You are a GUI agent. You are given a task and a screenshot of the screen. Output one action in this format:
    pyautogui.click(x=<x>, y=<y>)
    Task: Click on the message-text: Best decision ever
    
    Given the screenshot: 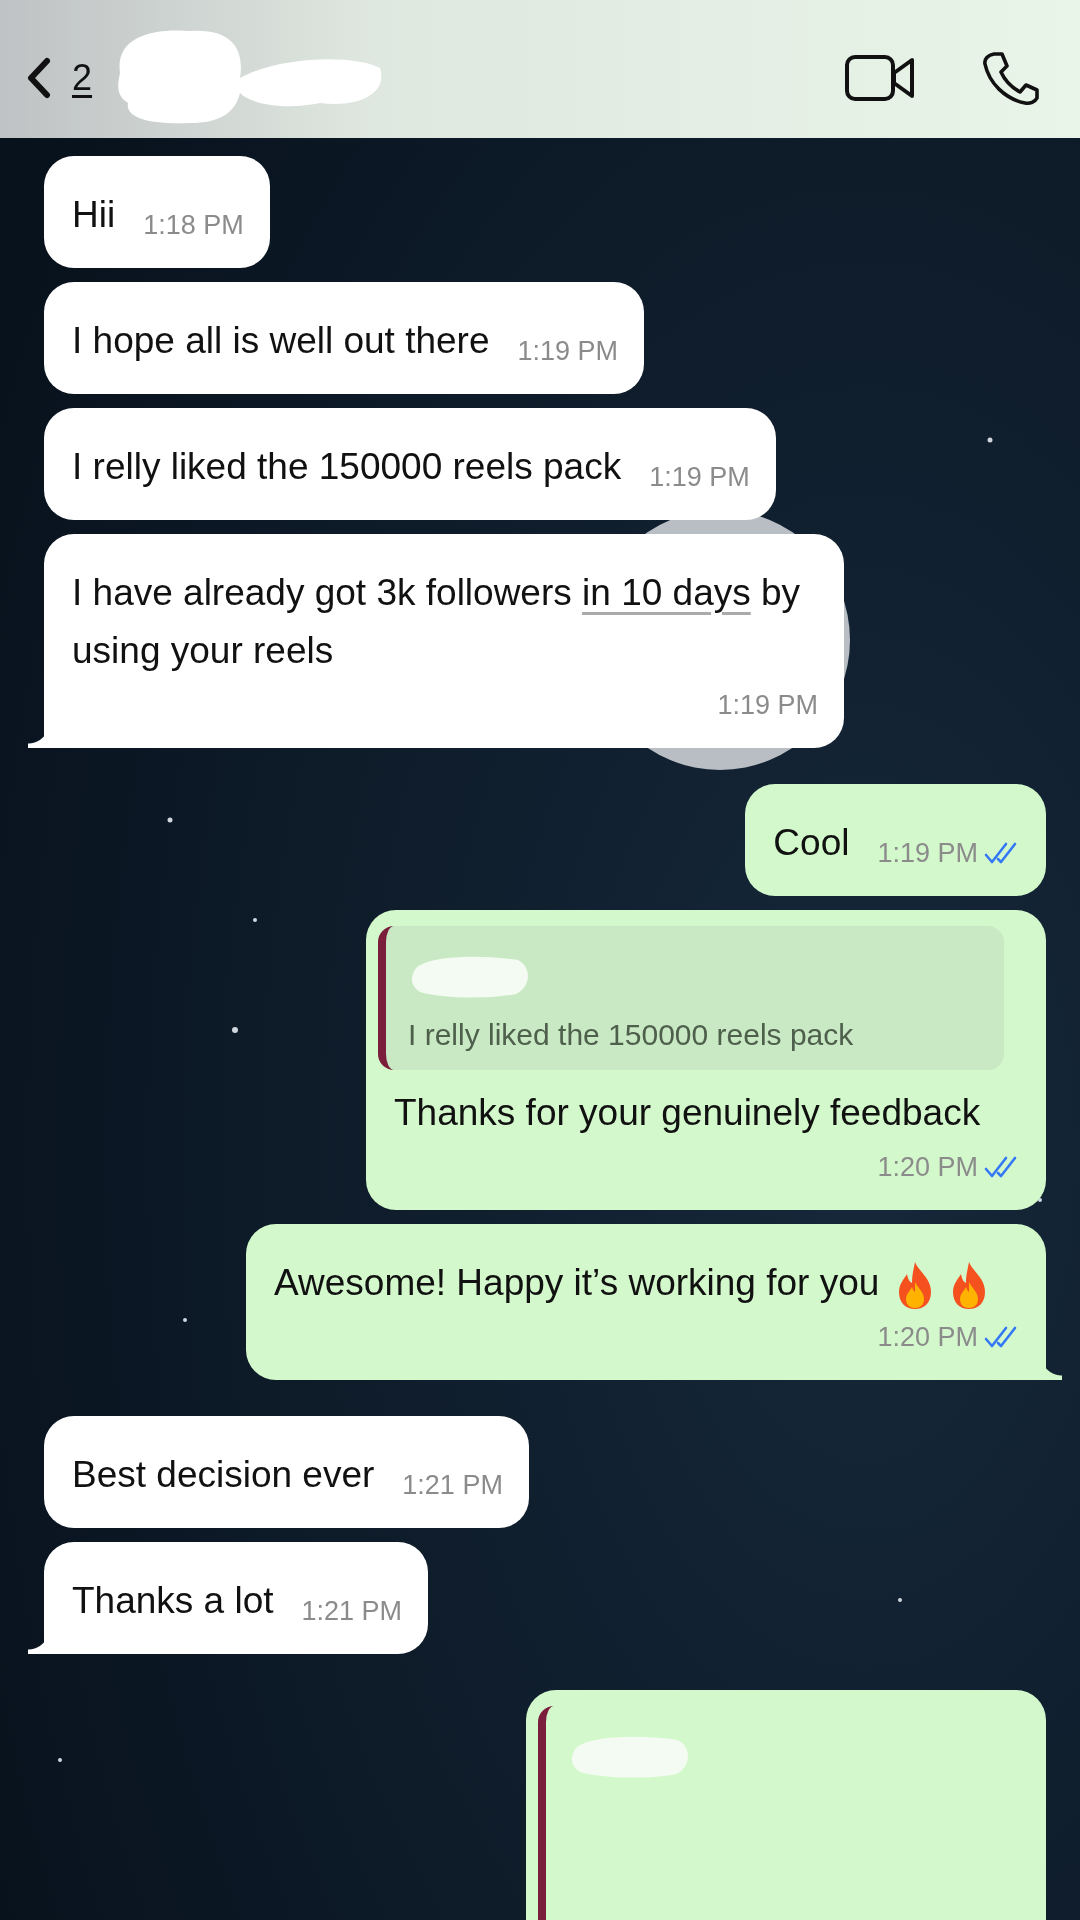 What is the action you would take?
    pyautogui.click(x=223, y=1475)
    